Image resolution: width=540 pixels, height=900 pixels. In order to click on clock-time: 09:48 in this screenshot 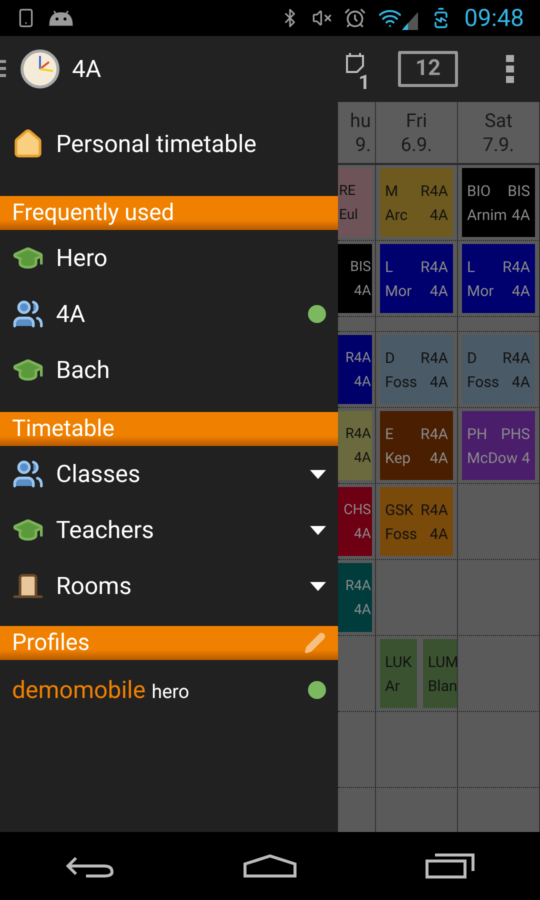, I will do `click(494, 18)`.